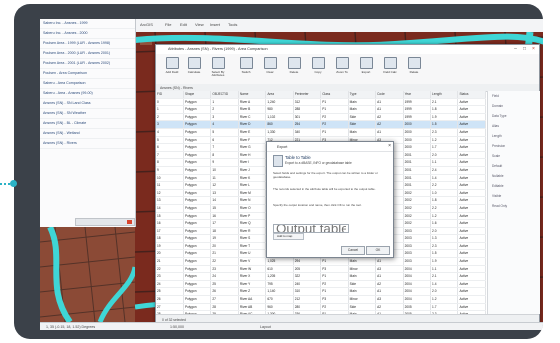 This screenshot has height=343, width=560. Describe the element at coordinates (353, 250) in the screenshot. I see `cancel-button: Cancel` at that location.